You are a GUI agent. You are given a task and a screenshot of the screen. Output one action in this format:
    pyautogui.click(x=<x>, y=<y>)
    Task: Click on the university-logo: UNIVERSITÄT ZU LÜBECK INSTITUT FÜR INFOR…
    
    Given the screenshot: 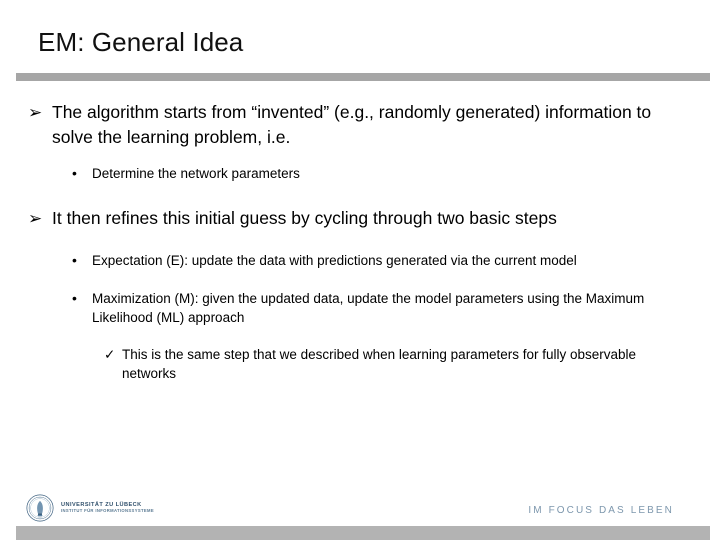 What is the action you would take?
    pyautogui.click(x=90, y=508)
    